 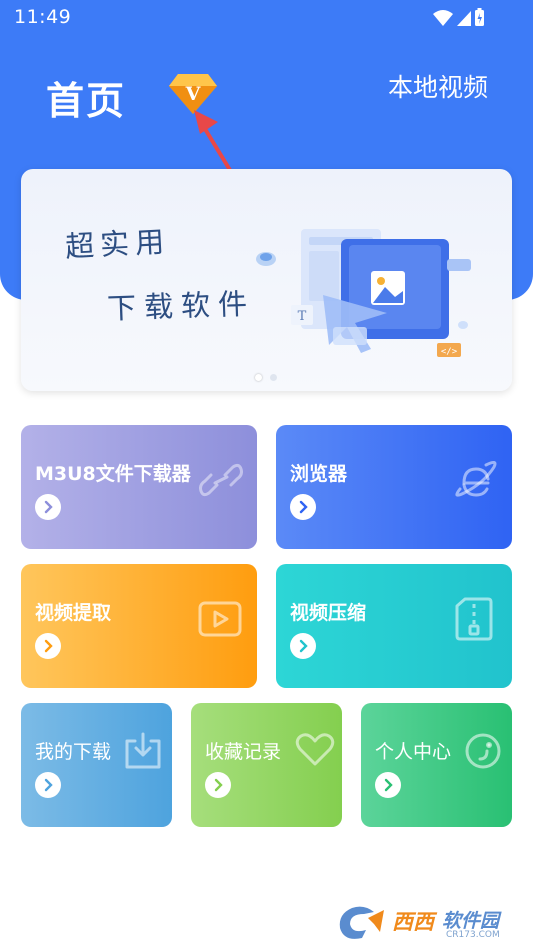 What do you see at coordinates (113, 474) in the screenshot?
I see `card-label: M3U8文件下载器` at bounding box center [113, 474].